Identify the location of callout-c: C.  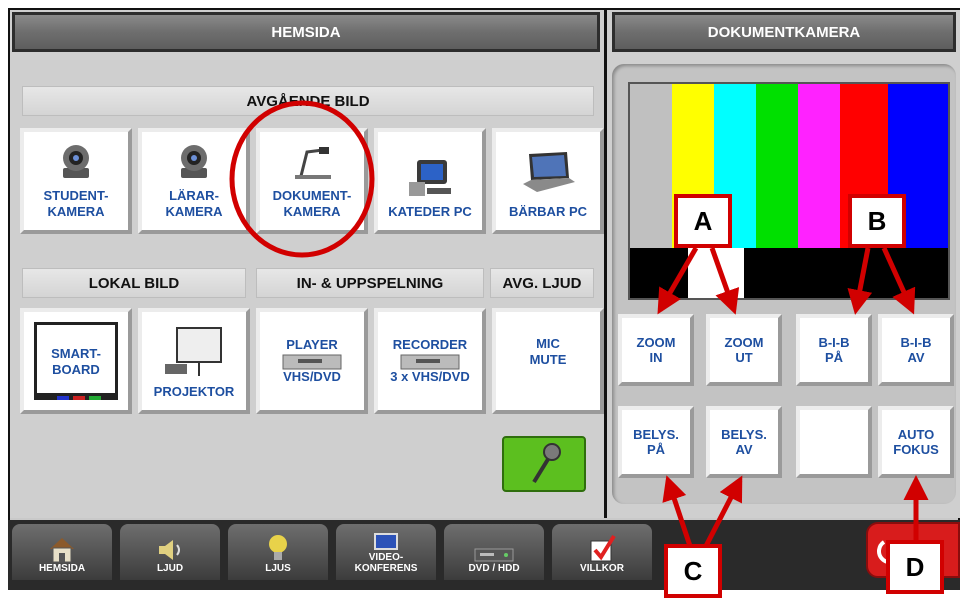
(693, 571).